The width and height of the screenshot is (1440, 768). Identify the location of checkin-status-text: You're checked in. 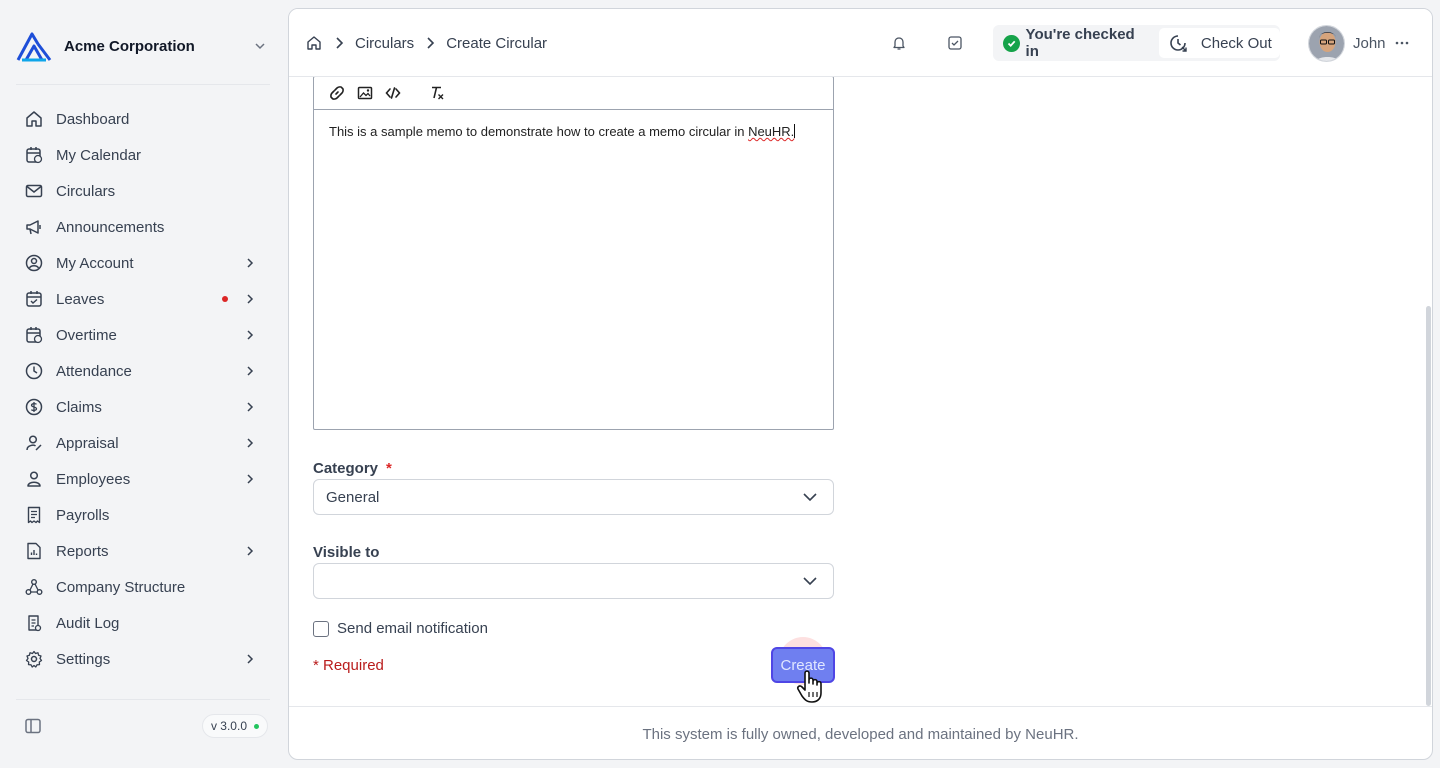
(1080, 43).